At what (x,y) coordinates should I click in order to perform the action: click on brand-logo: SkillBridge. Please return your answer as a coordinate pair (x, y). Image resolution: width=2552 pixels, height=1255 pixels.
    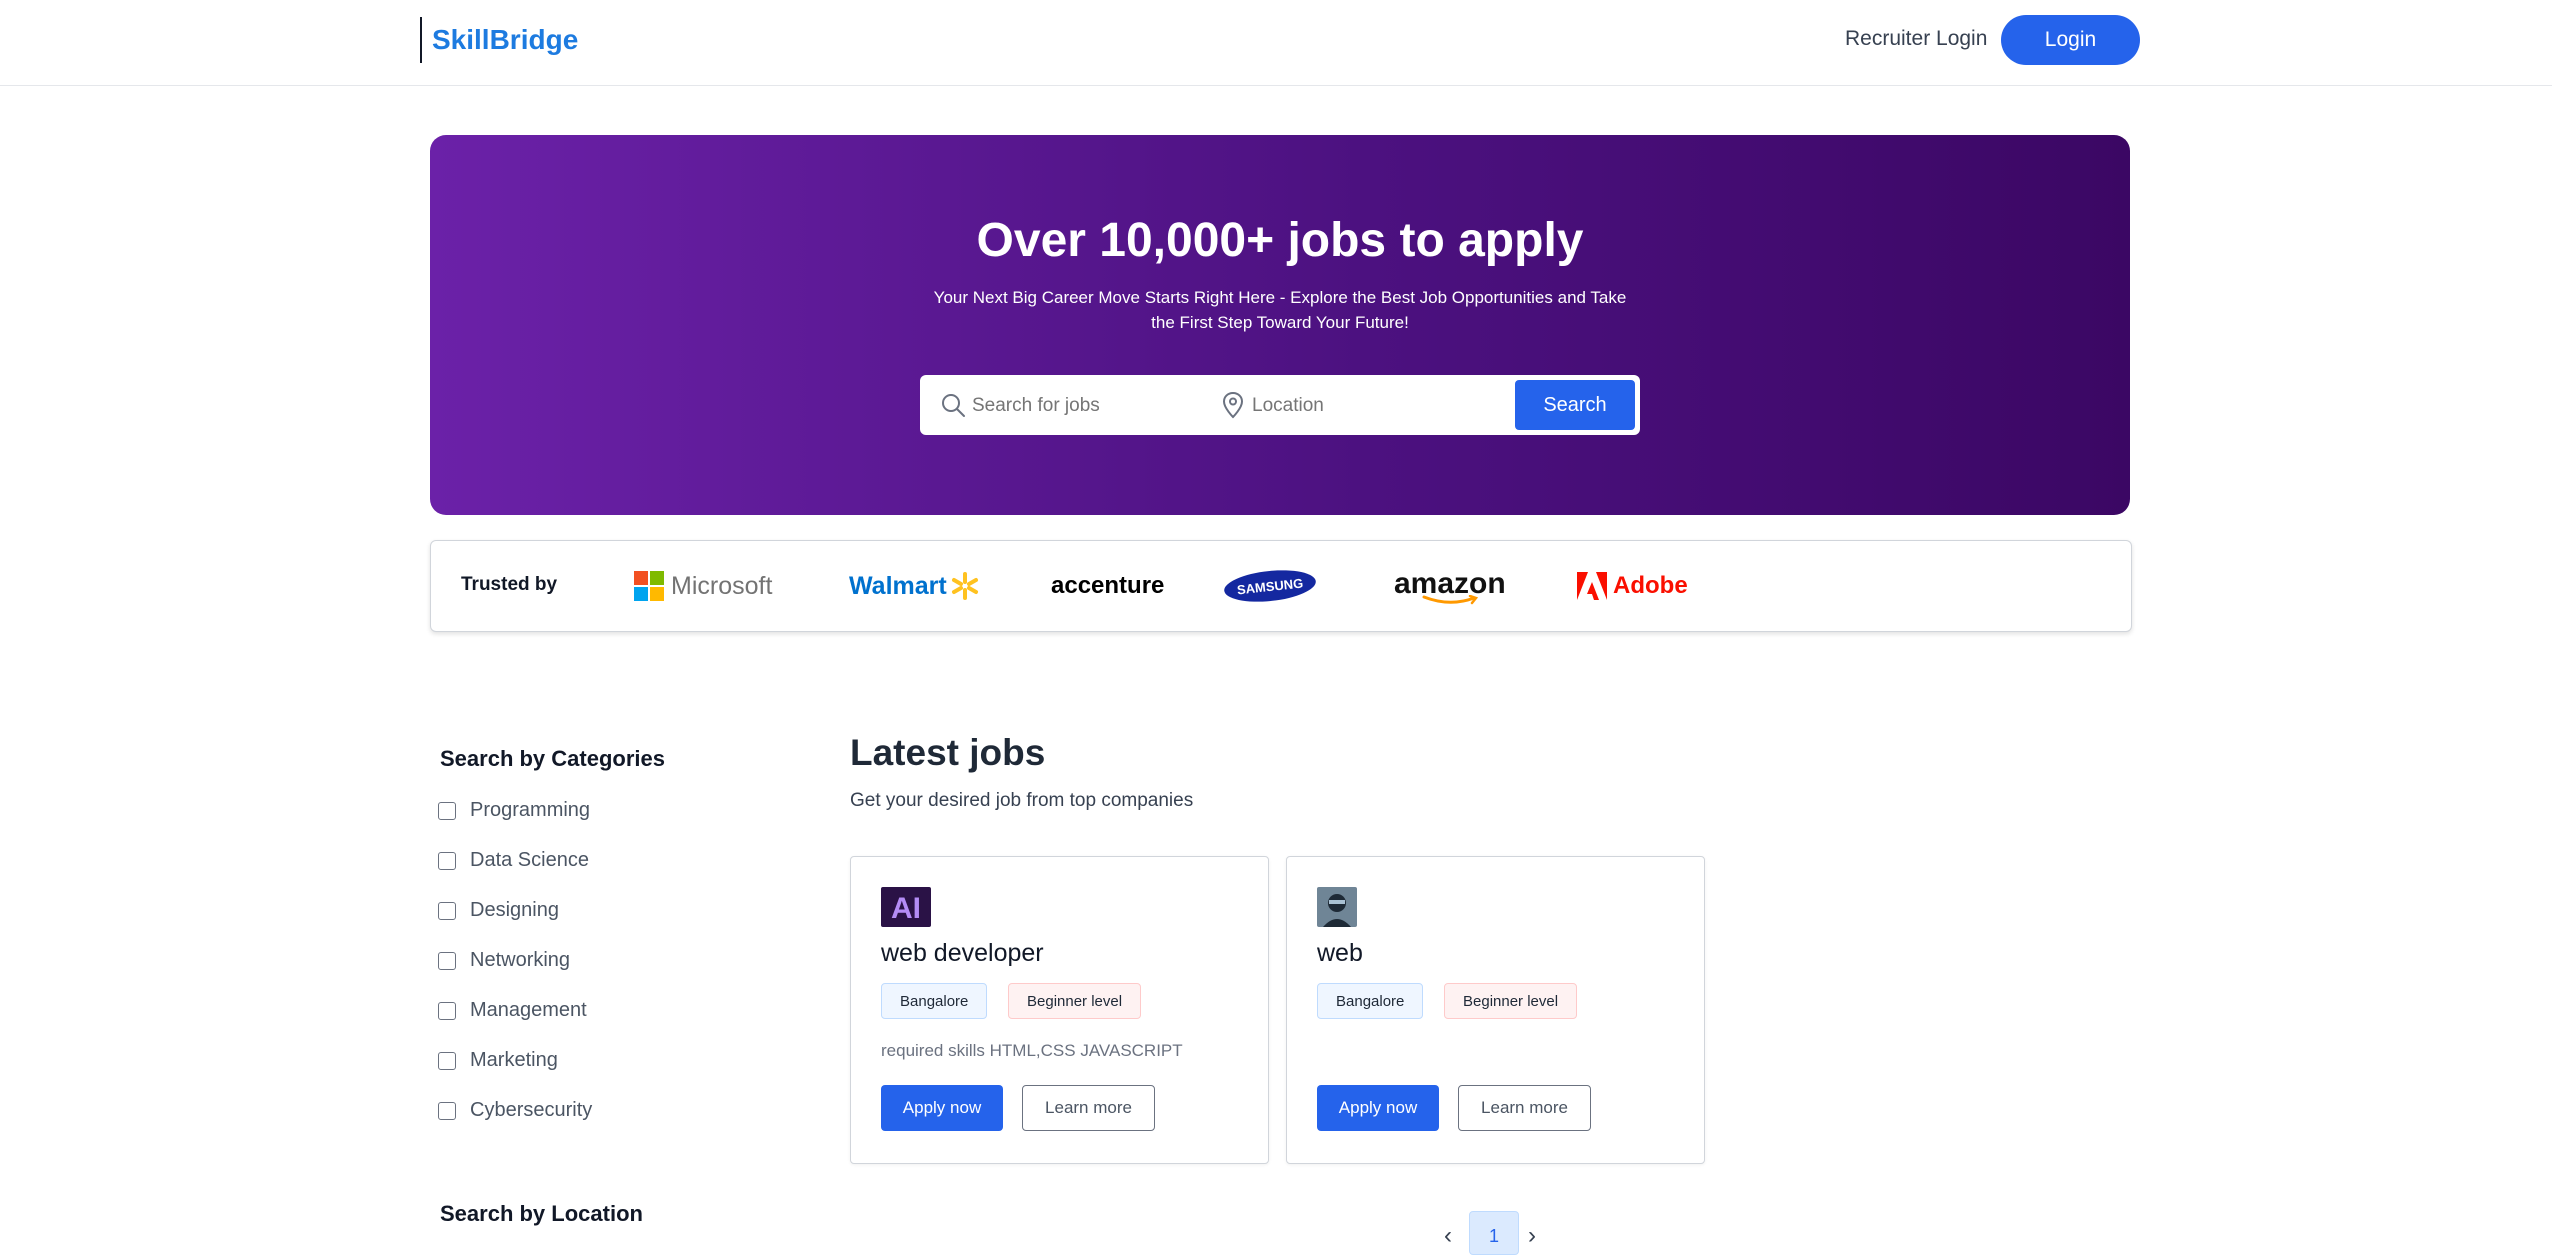
    Looking at the image, I should click on (505, 40).